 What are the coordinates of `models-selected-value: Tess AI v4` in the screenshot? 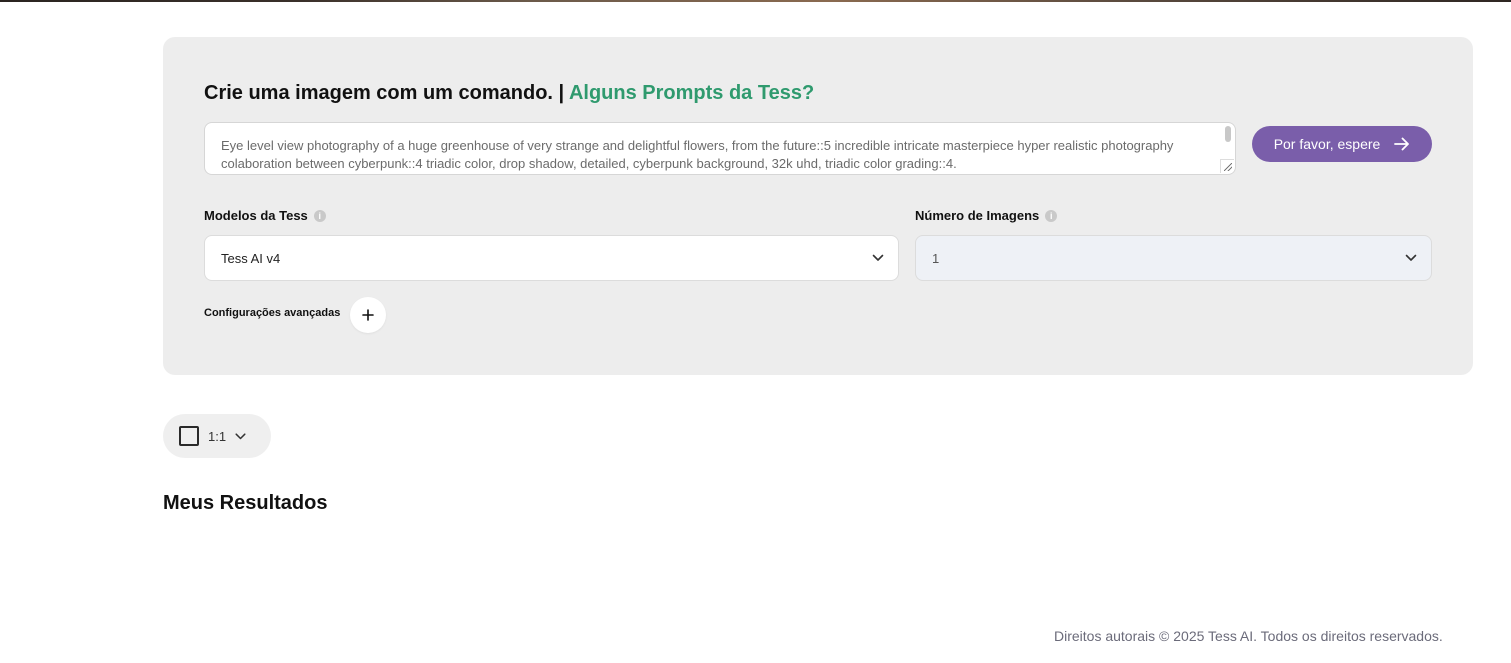 It's located at (251, 258).